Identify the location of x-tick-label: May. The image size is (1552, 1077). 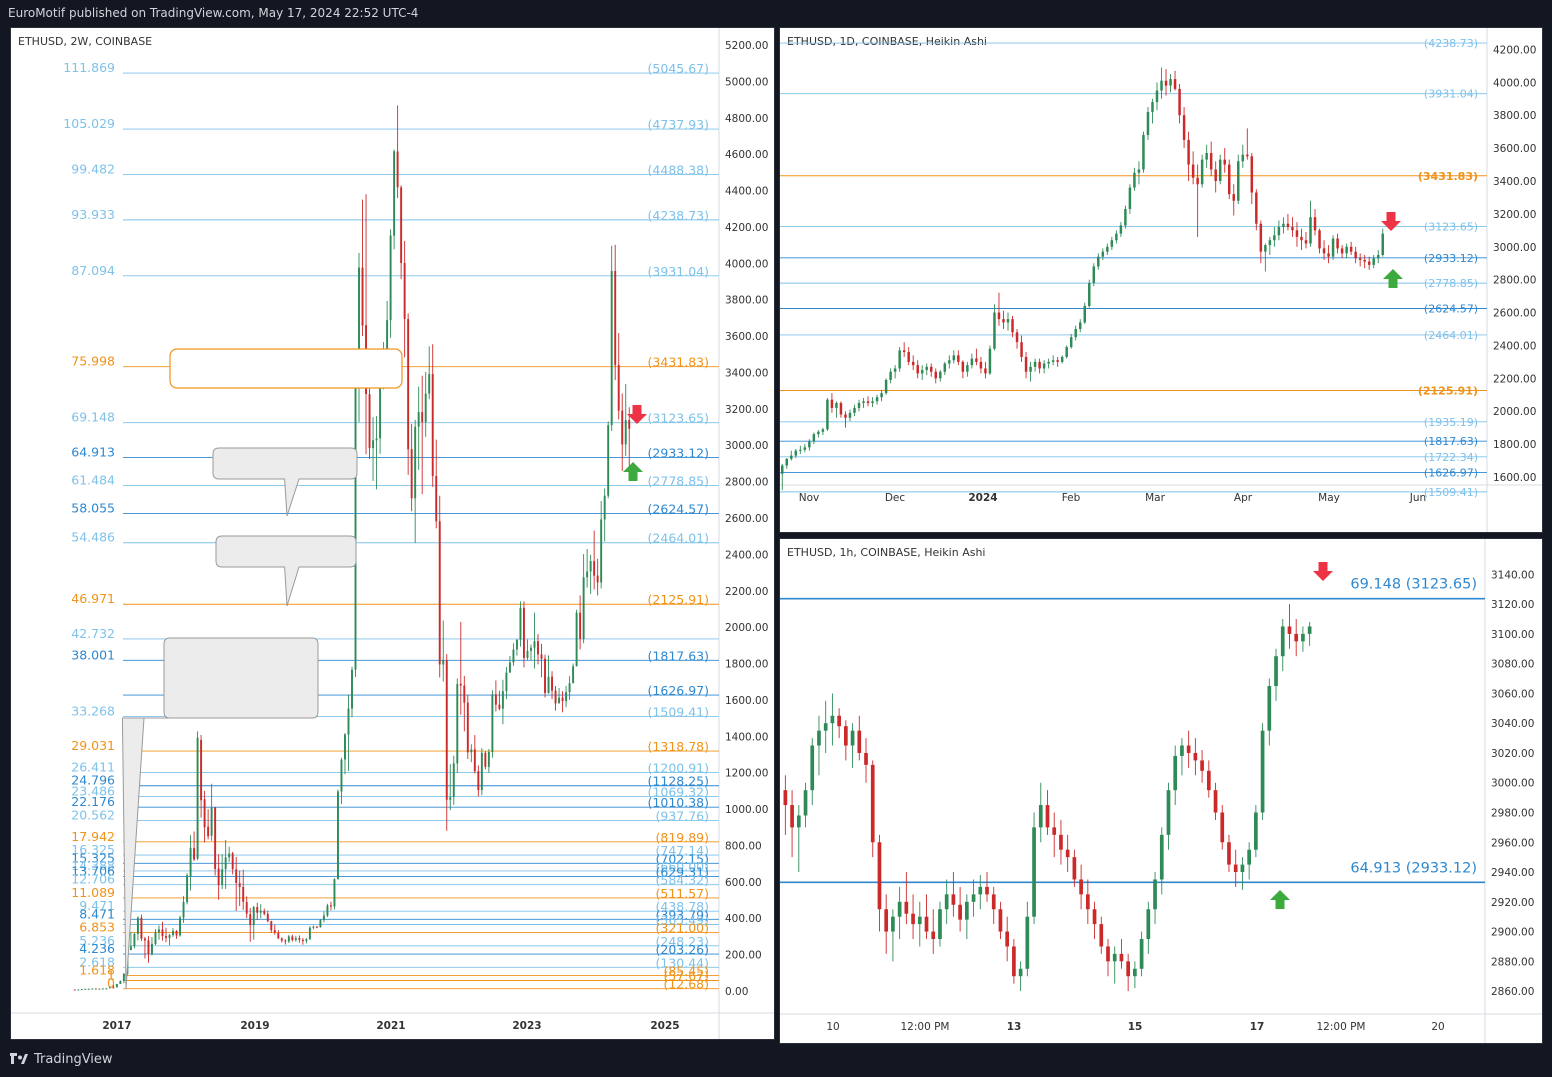
(1329, 498).